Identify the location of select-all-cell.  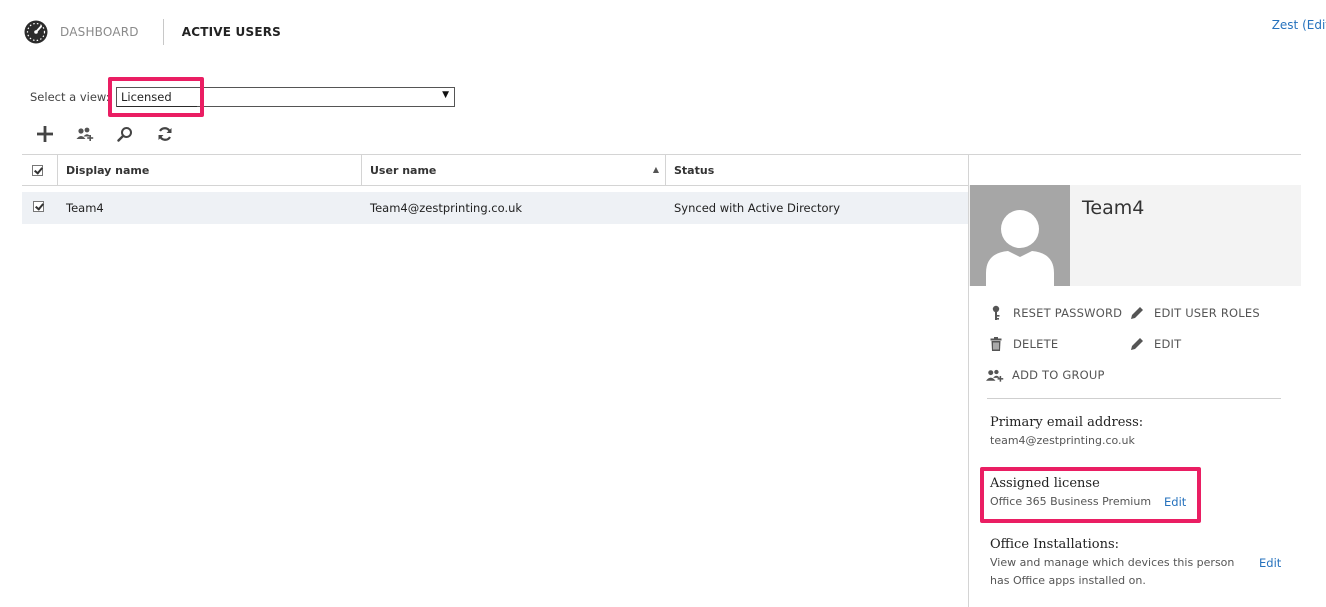
(40, 170).